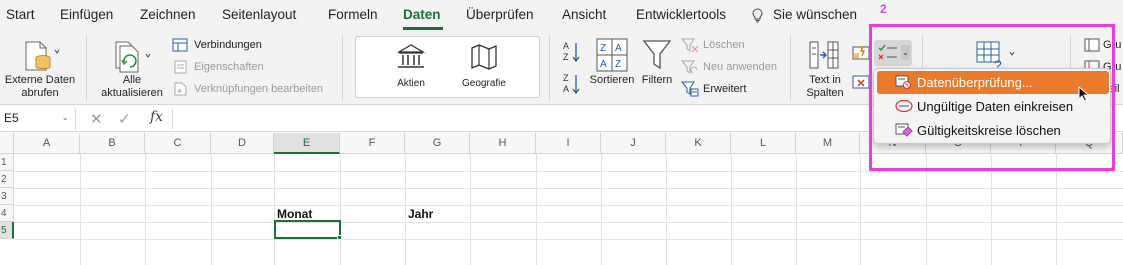 The image size is (1123, 265). What do you see at coordinates (112, 143) in the screenshot?
I see `column-header: B` at bounding box center [112, 143].